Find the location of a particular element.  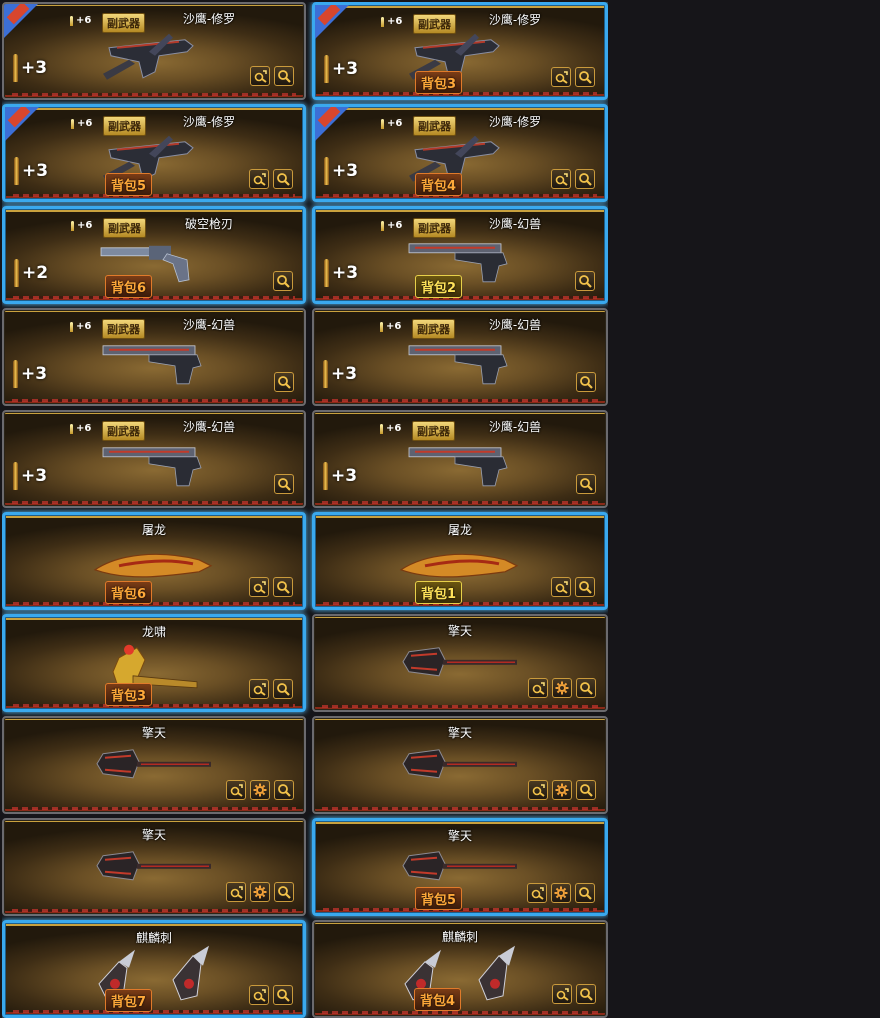

weapon-card-15: 擎天 is located at coordinates (154, 765).